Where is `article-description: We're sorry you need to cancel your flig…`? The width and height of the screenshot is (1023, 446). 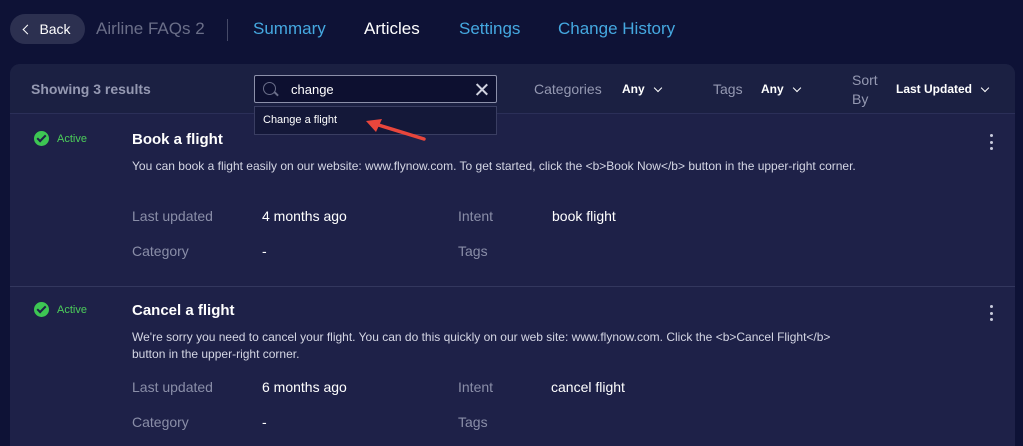
article-description: We're sorry you need to cancel your flig… is located at coordinates (481, 345).